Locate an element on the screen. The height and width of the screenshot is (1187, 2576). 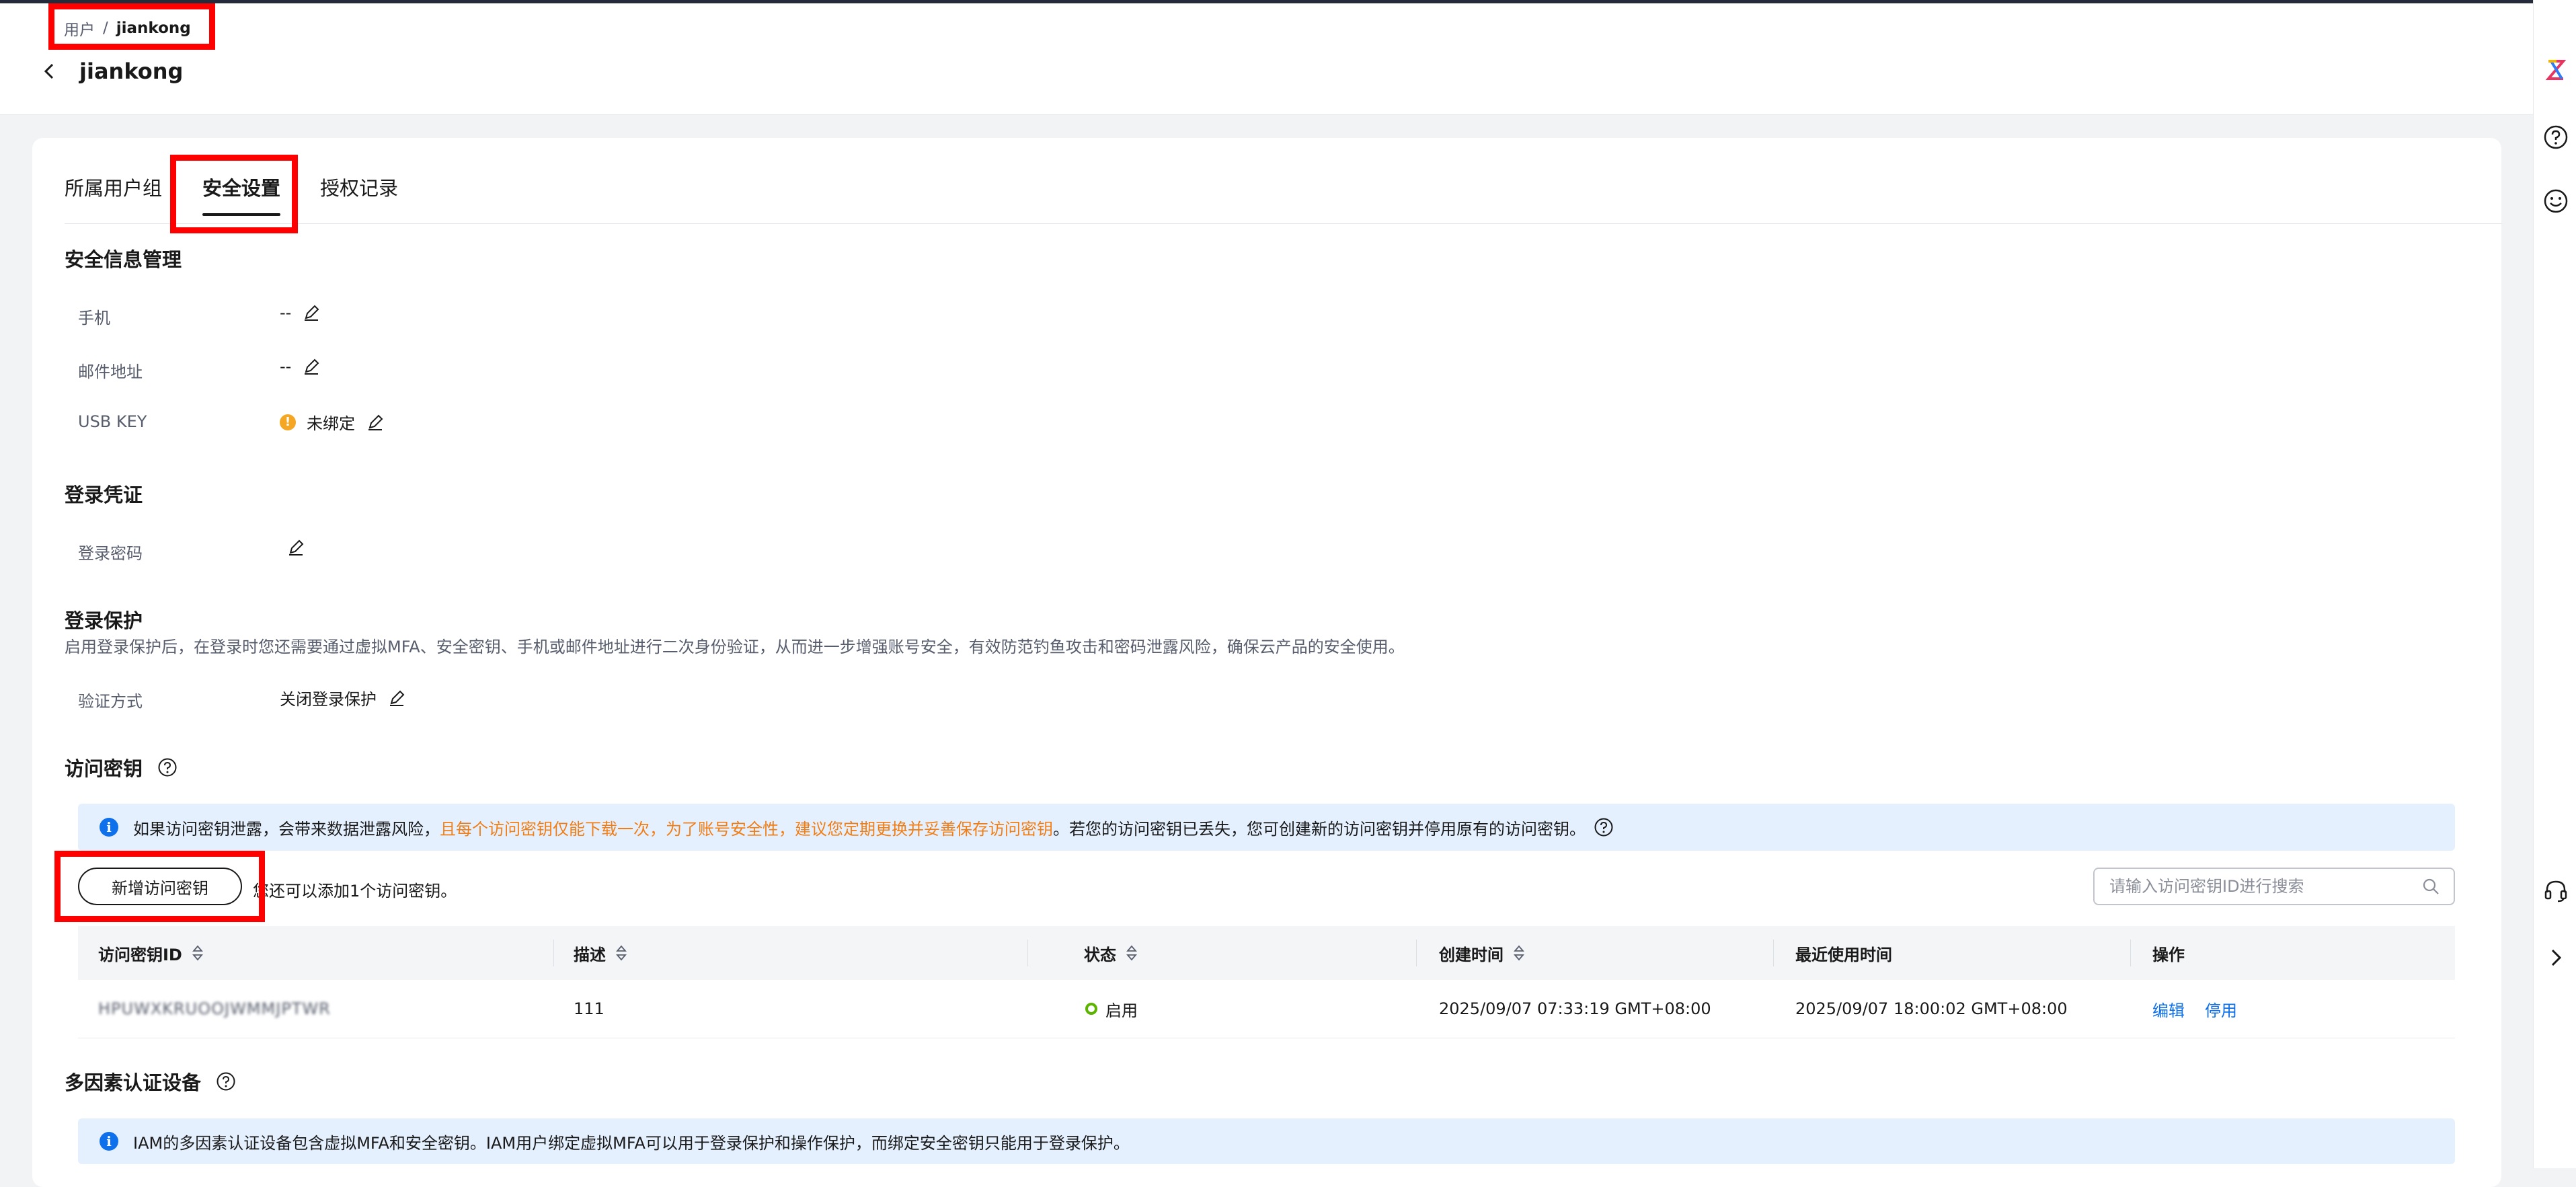
question-circle-icon is located at coordinates (2556, 137).